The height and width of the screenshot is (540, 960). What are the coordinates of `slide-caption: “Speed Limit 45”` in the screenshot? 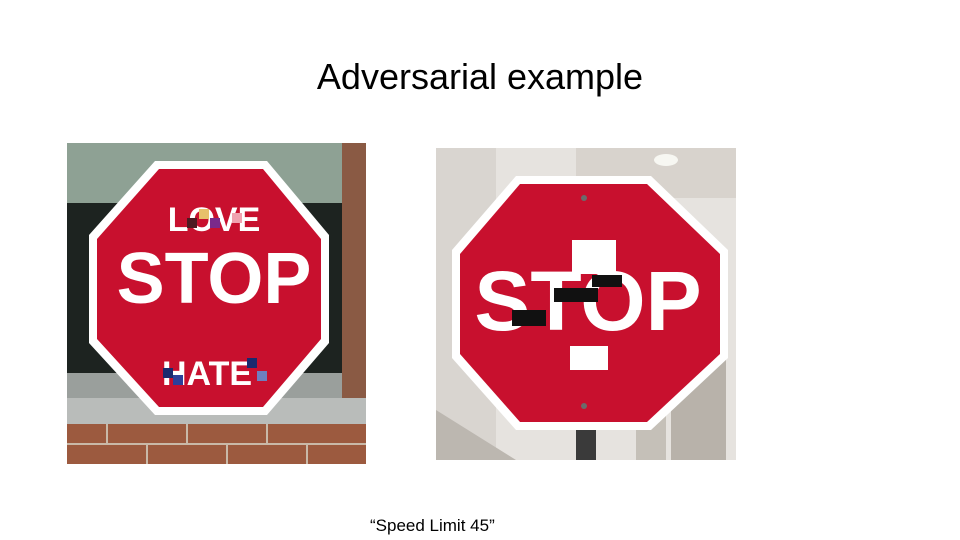 It's located at (432, 525).